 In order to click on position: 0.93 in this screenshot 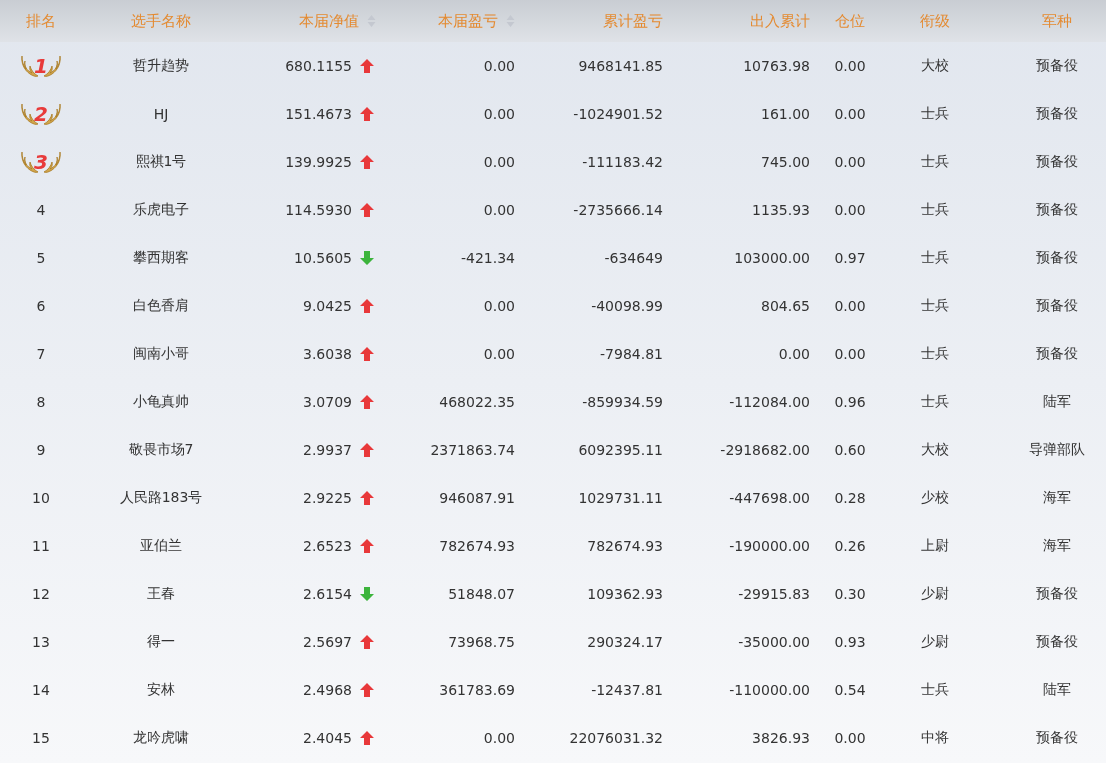, I will do `click(850, 642)`.